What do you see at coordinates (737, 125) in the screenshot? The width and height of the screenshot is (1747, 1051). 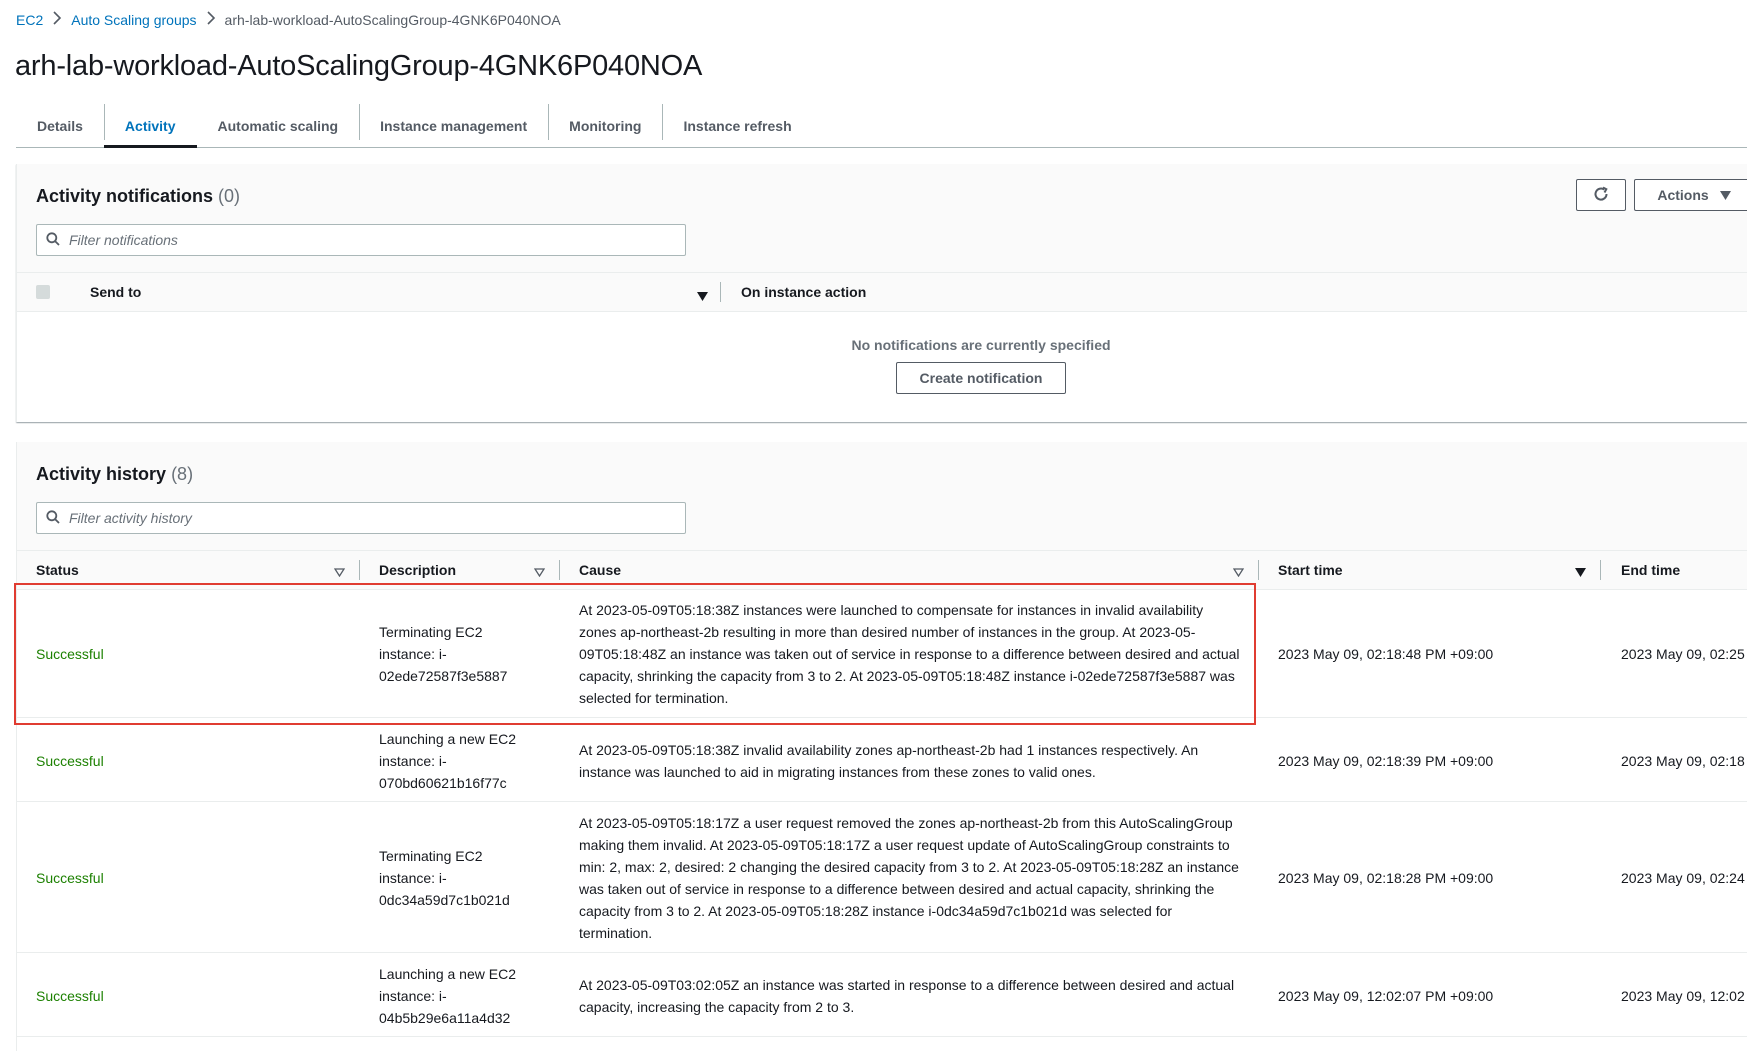 I see `tab-instance-refresh: Instance refresh` at bounding box center [737, 125].